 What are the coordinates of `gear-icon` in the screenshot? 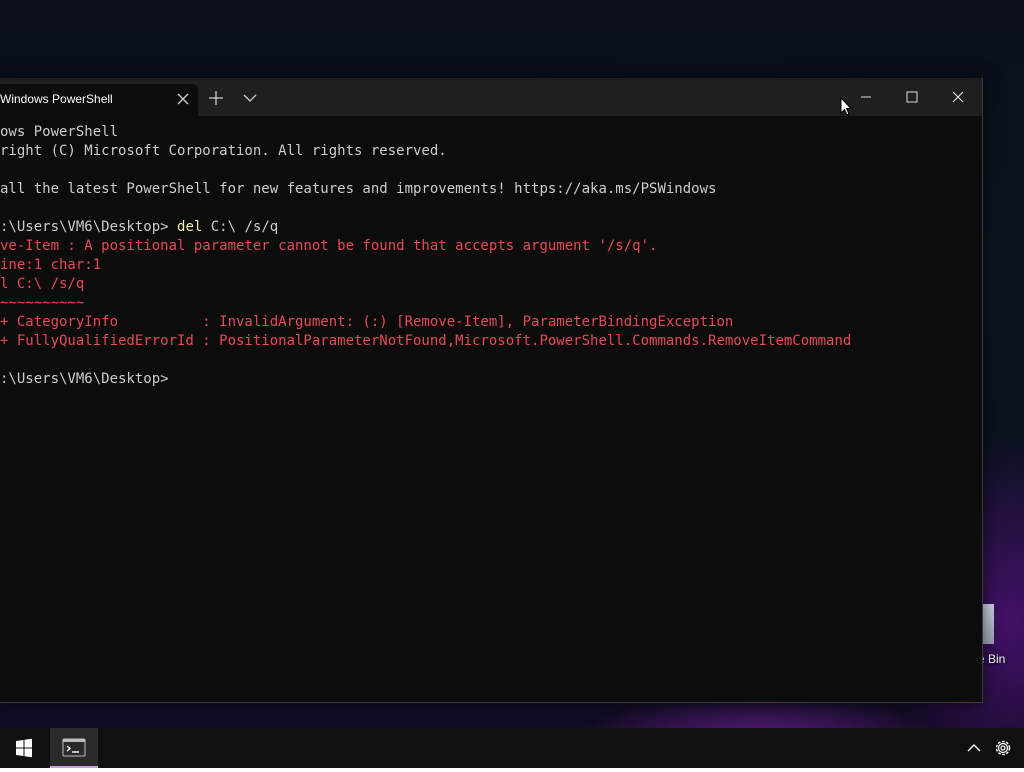 It's located at (1003, 748).